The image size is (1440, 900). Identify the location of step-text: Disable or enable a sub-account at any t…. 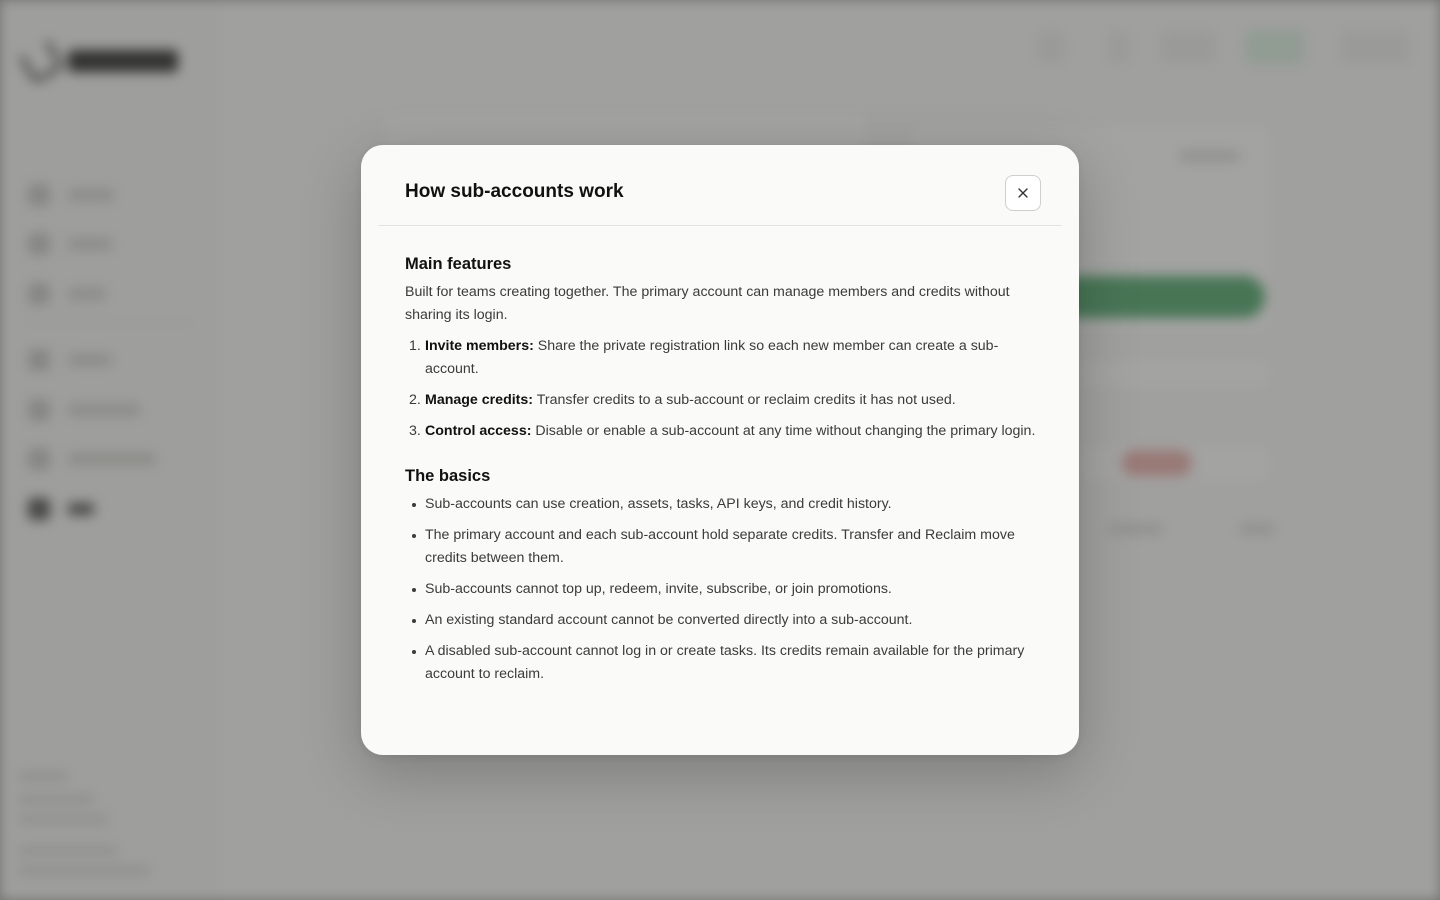
(783, 431).